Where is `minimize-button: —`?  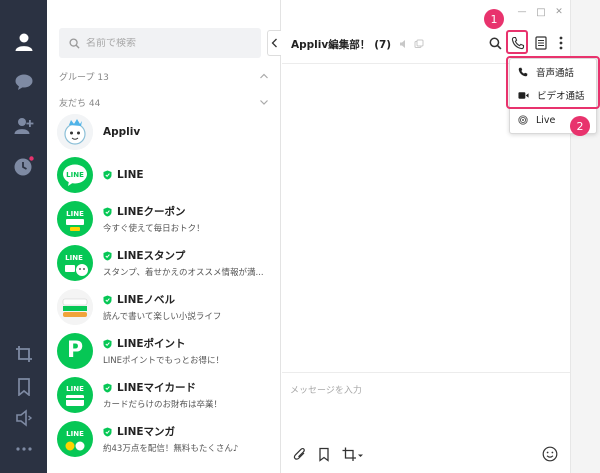 minimize-button: — is located at coordinates (522, 12).